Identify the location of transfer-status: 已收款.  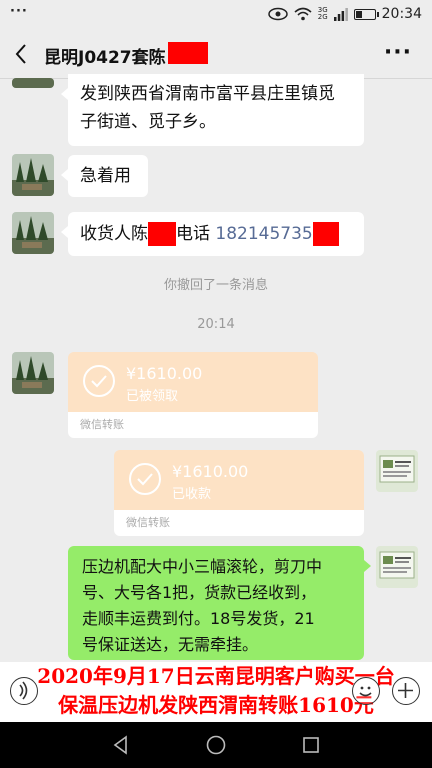
(192, 494).